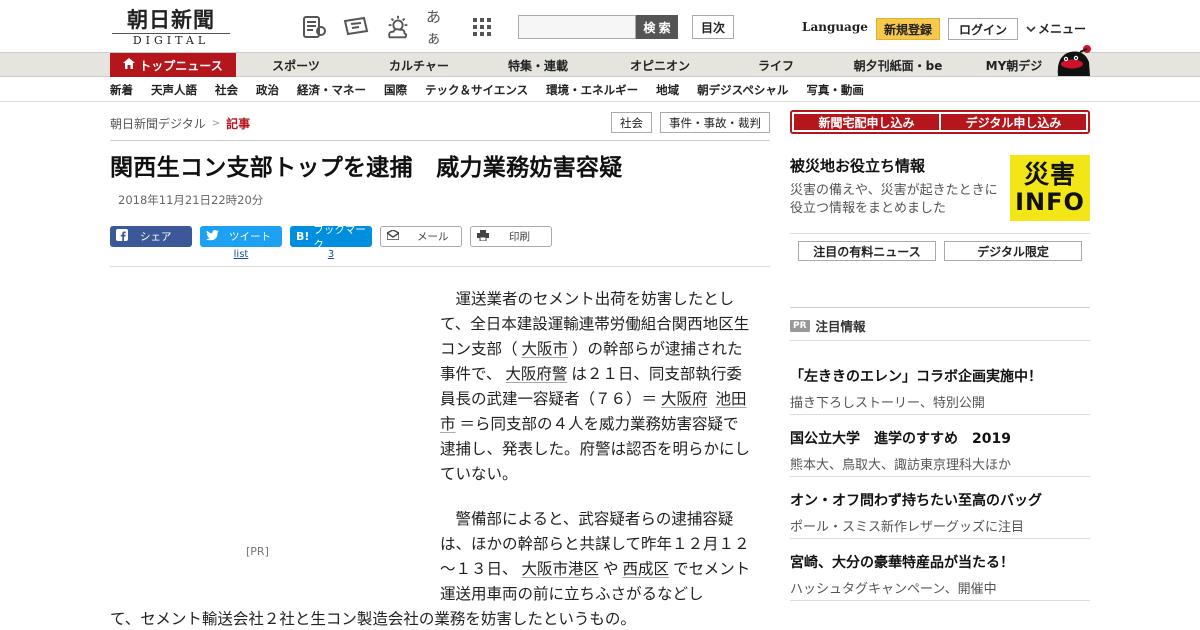 Image resolution: width=1200 pixels, height=630 pixels. I want to click on nav2-international: 国際, so click(395, 90).